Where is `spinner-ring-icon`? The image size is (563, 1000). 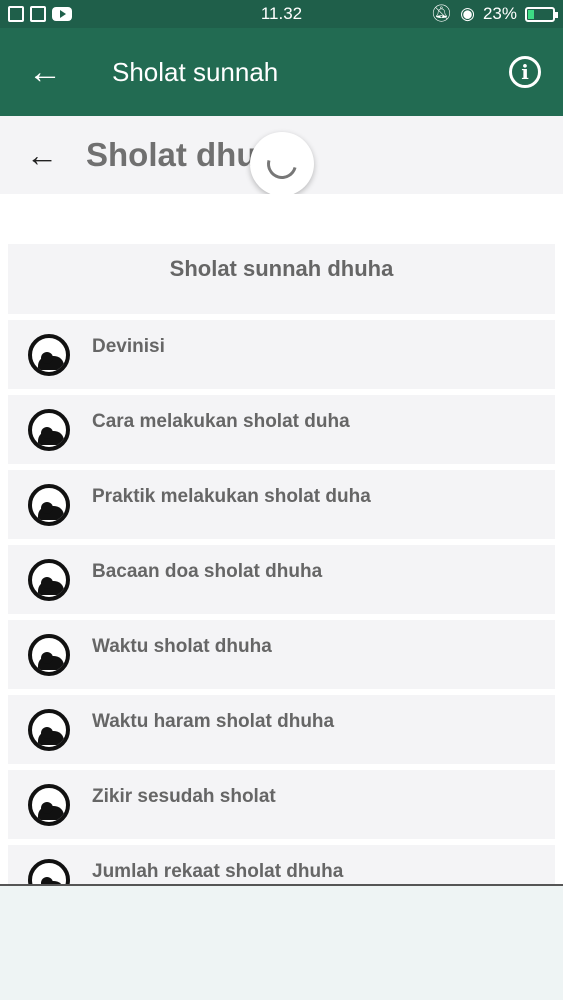 spinner-ring-icon is located at coordinates (282, 164).